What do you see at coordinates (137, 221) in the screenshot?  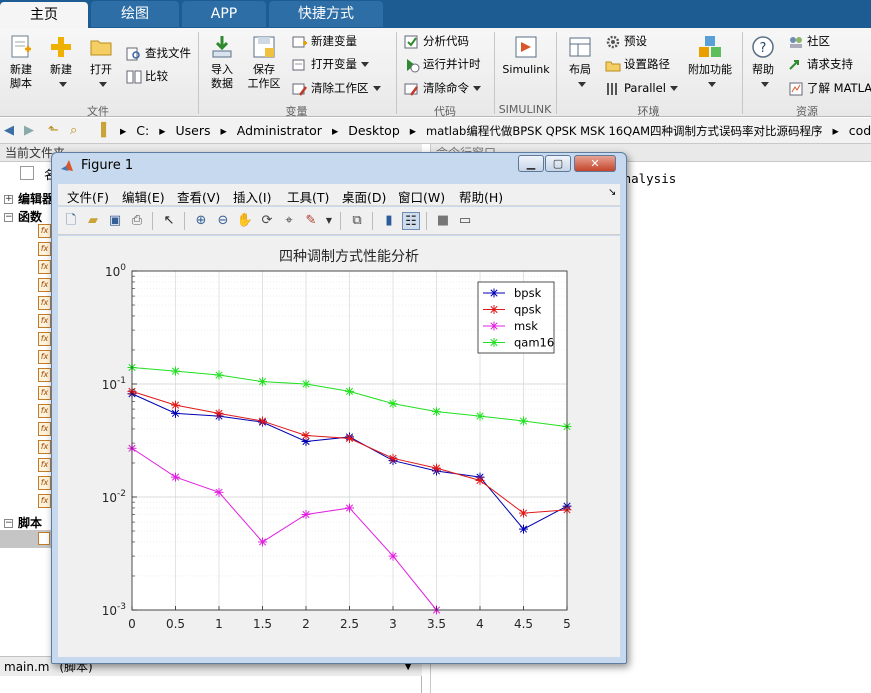 I see `print-icon: ⎙` at bounding box center [137, 221].